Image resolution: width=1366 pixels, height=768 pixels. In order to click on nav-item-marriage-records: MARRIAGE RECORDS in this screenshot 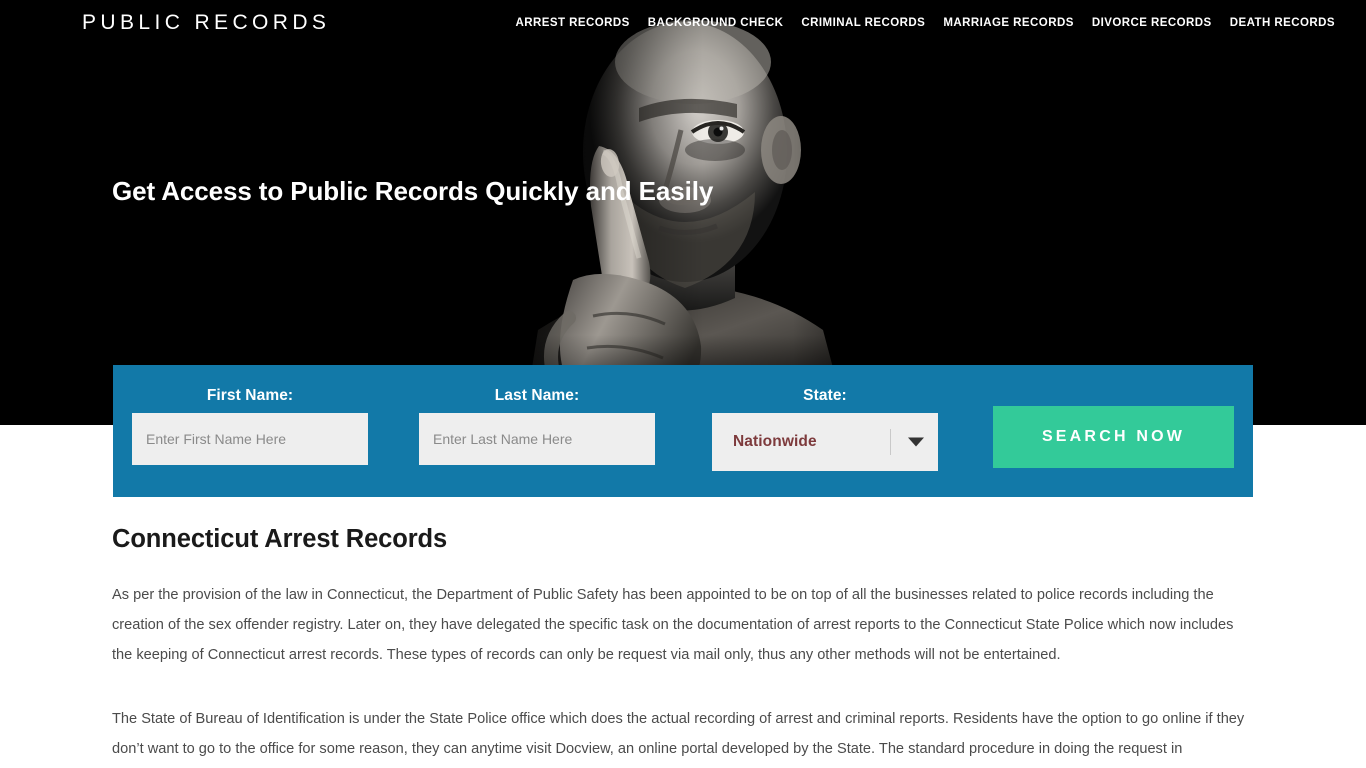, I will do `click(1008, 23)`.